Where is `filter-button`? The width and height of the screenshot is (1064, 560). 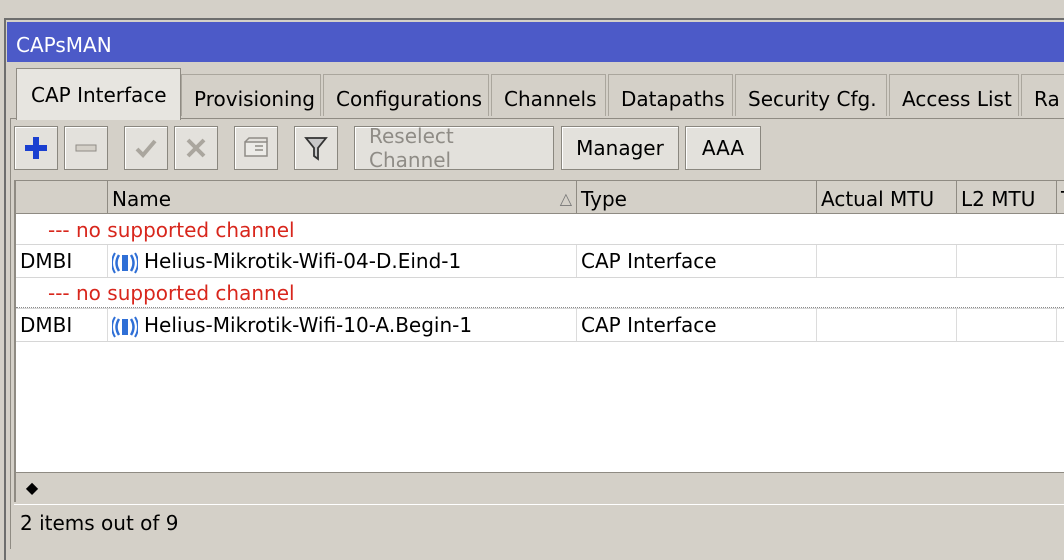
filter-button is located at coordinates (316, 148).